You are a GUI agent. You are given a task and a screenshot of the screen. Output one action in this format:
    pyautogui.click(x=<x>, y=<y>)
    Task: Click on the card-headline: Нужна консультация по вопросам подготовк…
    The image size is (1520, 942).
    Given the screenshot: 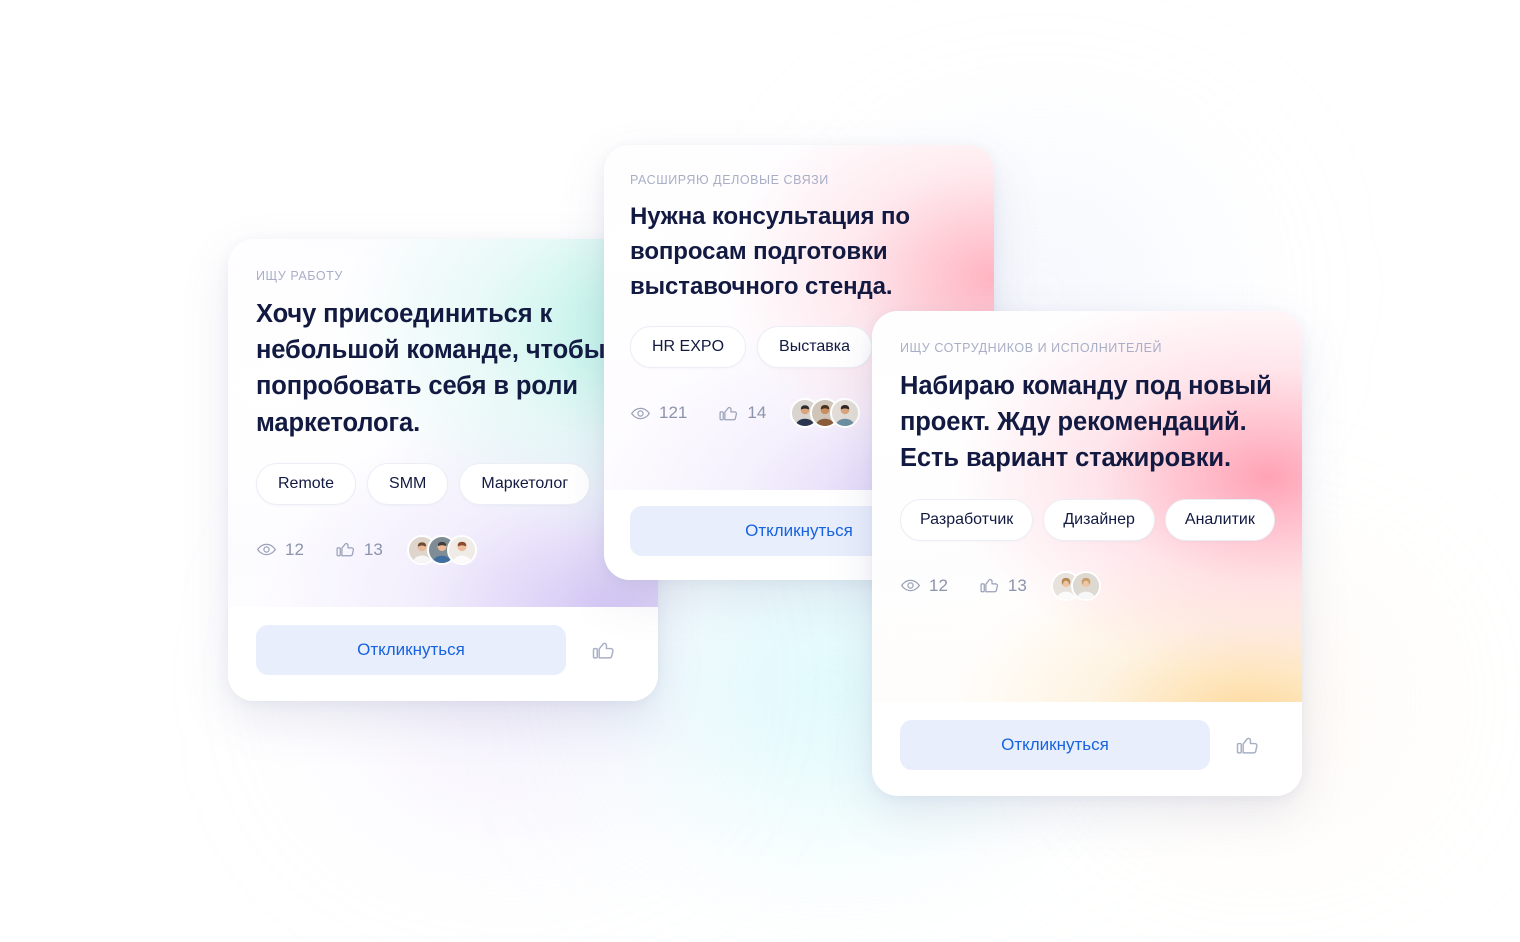 What is the action you would take?
    pyautogui.click(x=770, y=251)
    